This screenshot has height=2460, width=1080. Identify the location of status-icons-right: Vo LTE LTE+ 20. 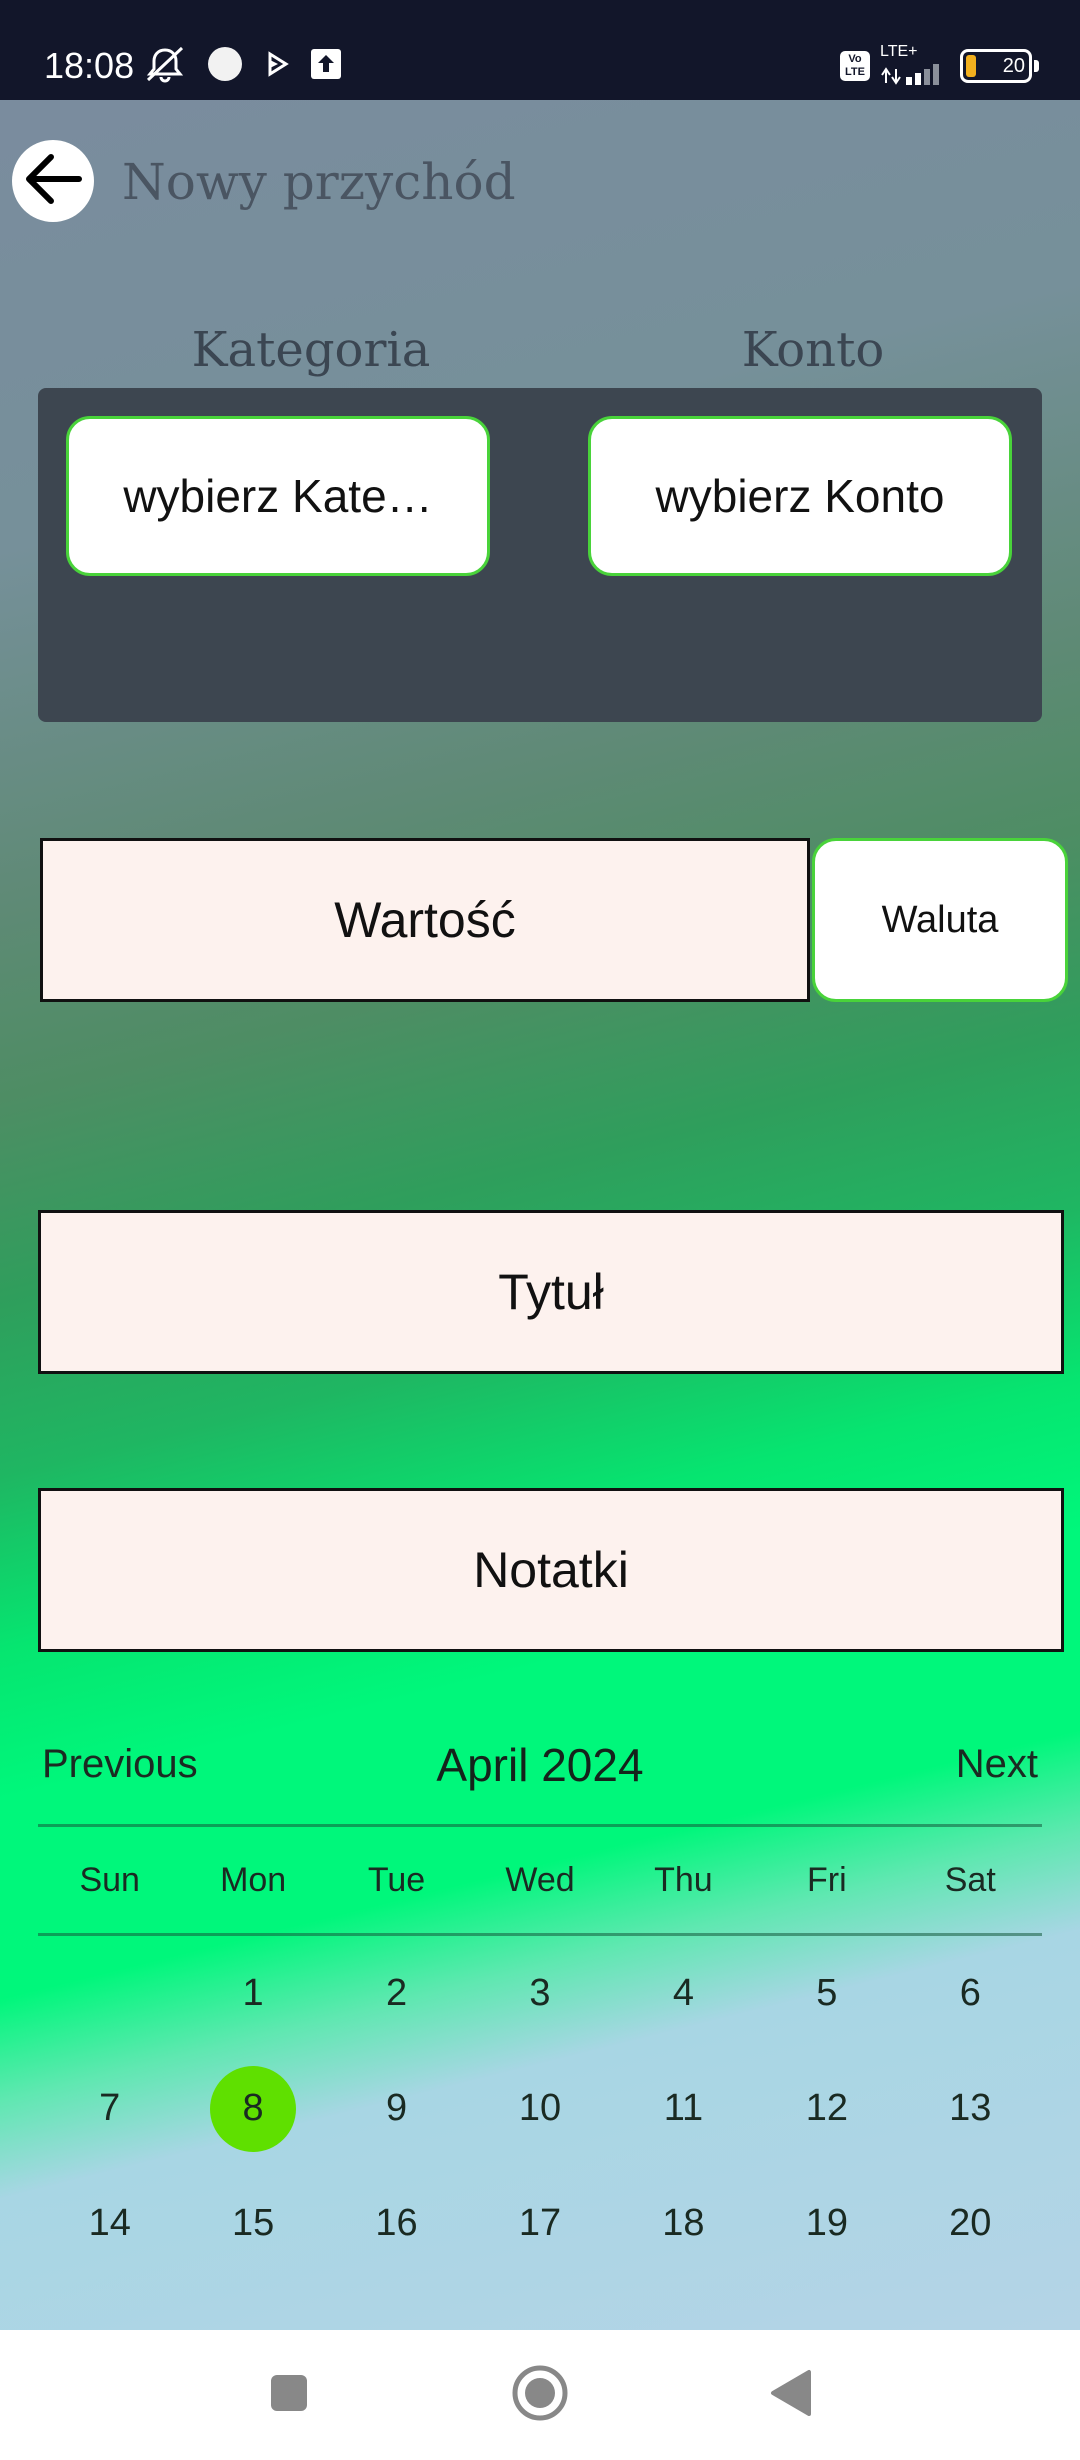
(939, 66).